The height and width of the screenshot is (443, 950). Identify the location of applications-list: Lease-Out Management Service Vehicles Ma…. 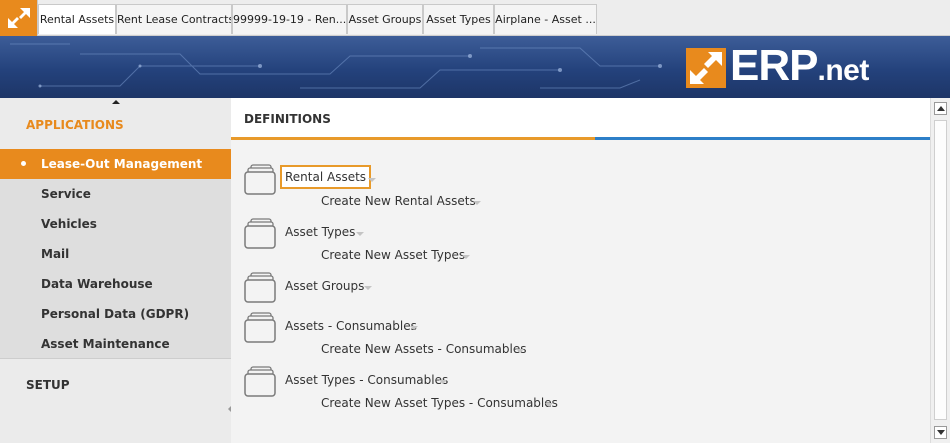
(115, 254).